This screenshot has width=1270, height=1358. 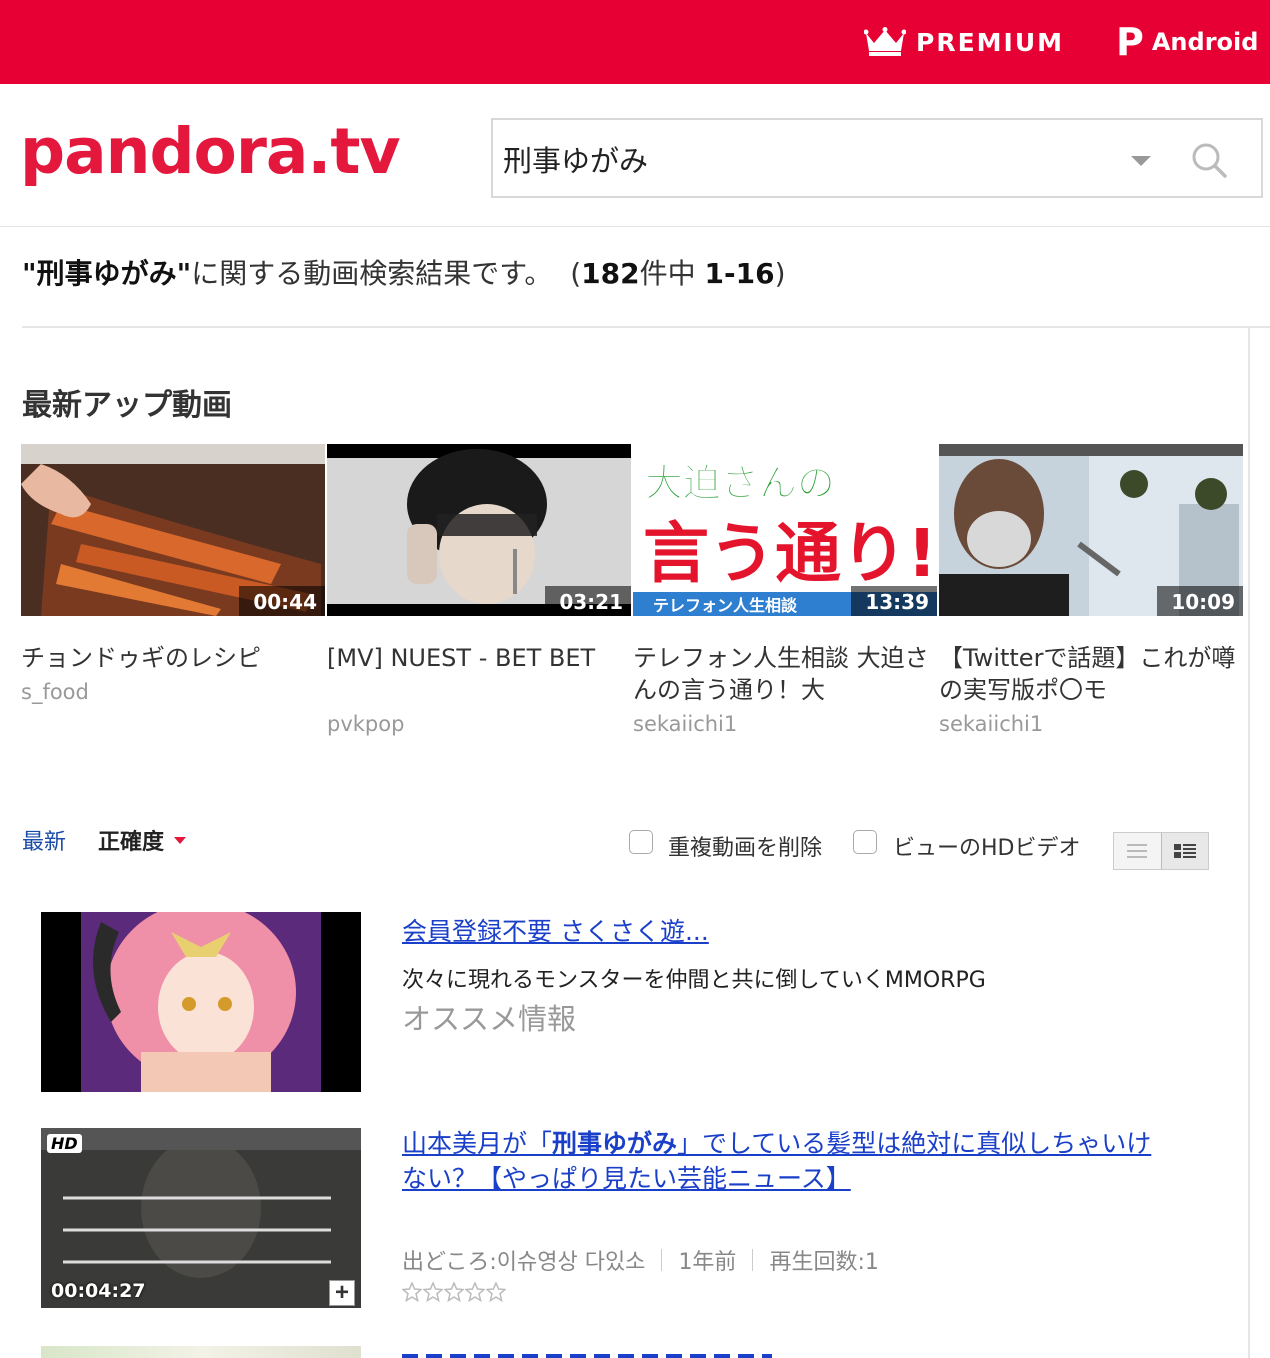 I want to click on result-thumbnail: HD 00:04:27 +, so click(x=201, y=1218).